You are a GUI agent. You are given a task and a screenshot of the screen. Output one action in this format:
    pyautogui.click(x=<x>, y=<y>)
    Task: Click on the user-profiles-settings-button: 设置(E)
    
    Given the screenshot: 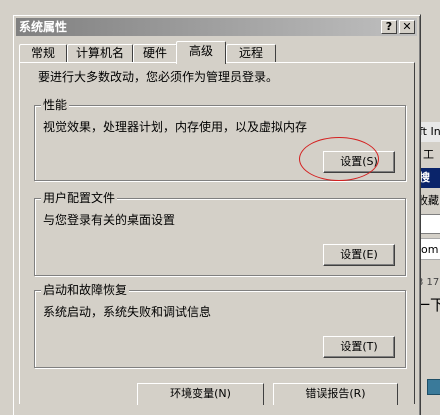 What is the action you would take?
    pyautogui.click(x=359, y=255)
    